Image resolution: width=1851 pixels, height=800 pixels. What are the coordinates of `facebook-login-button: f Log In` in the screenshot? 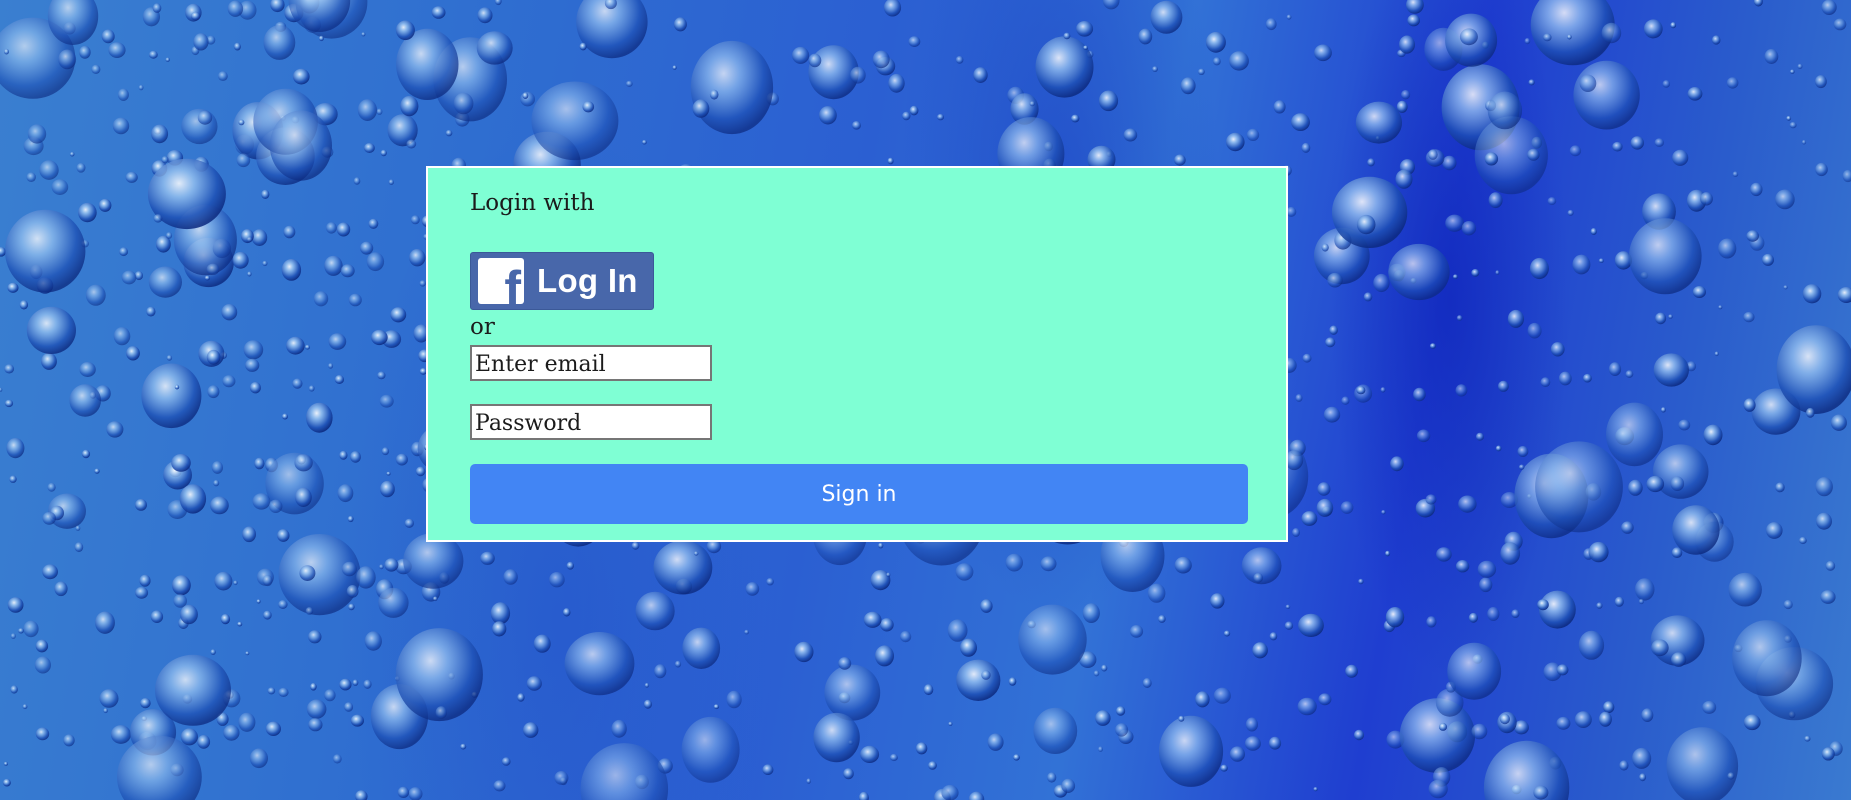 It's located at (562, 281).